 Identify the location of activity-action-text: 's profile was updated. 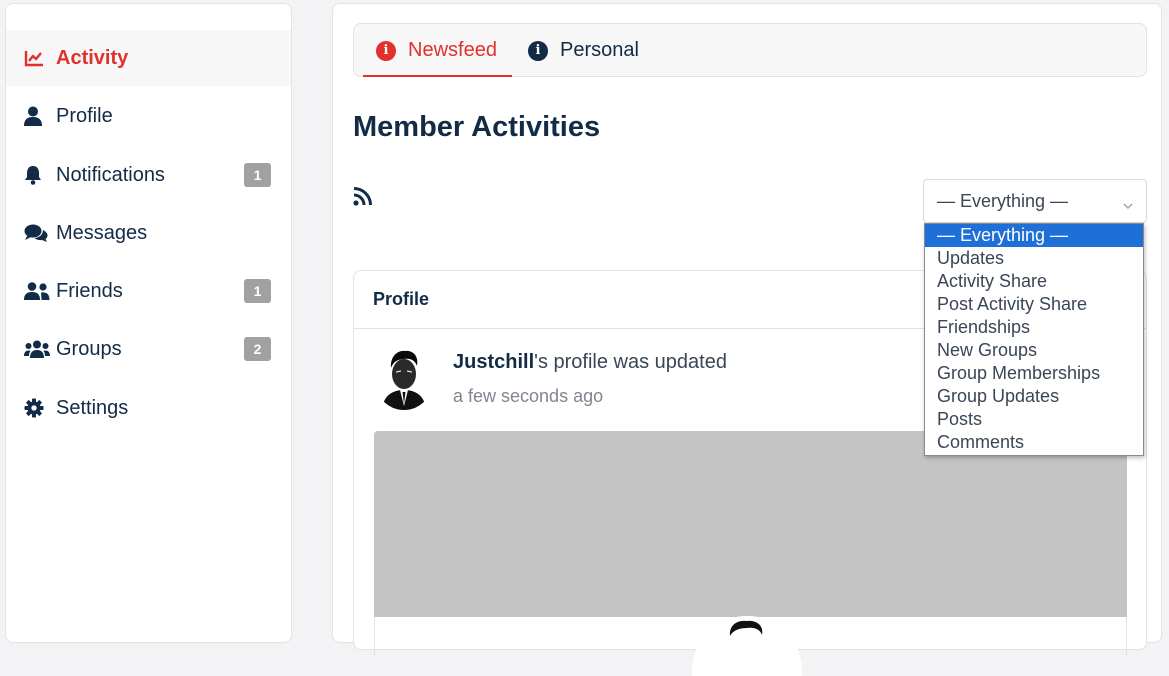
(630, 362).